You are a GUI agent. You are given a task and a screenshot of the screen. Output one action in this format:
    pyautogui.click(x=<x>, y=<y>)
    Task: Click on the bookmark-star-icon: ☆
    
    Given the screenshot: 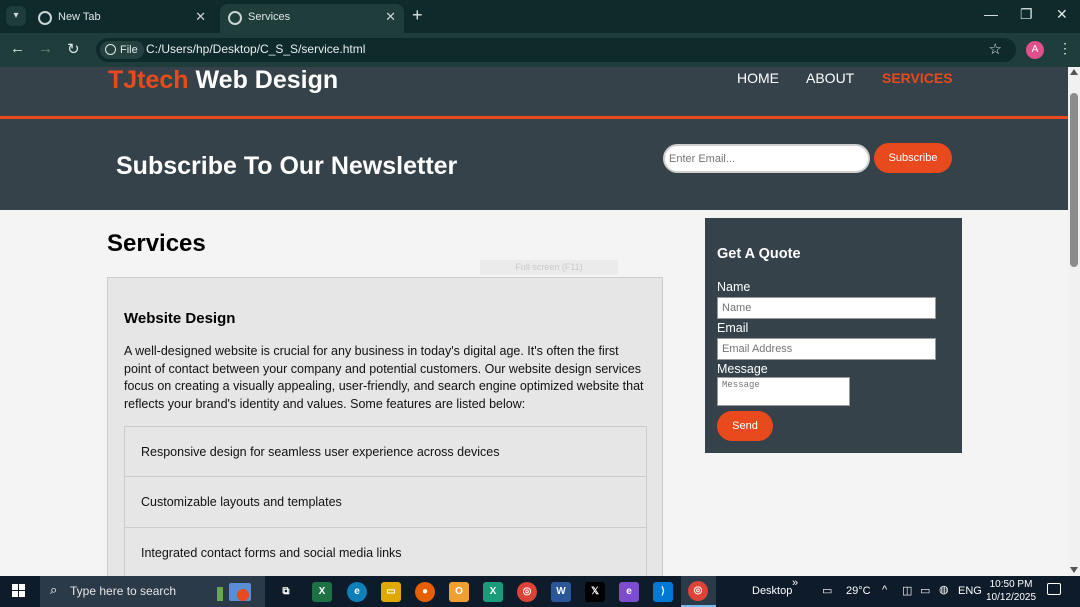 What is the action you would take?
    pyautogui.click(x=995, y=49)
    